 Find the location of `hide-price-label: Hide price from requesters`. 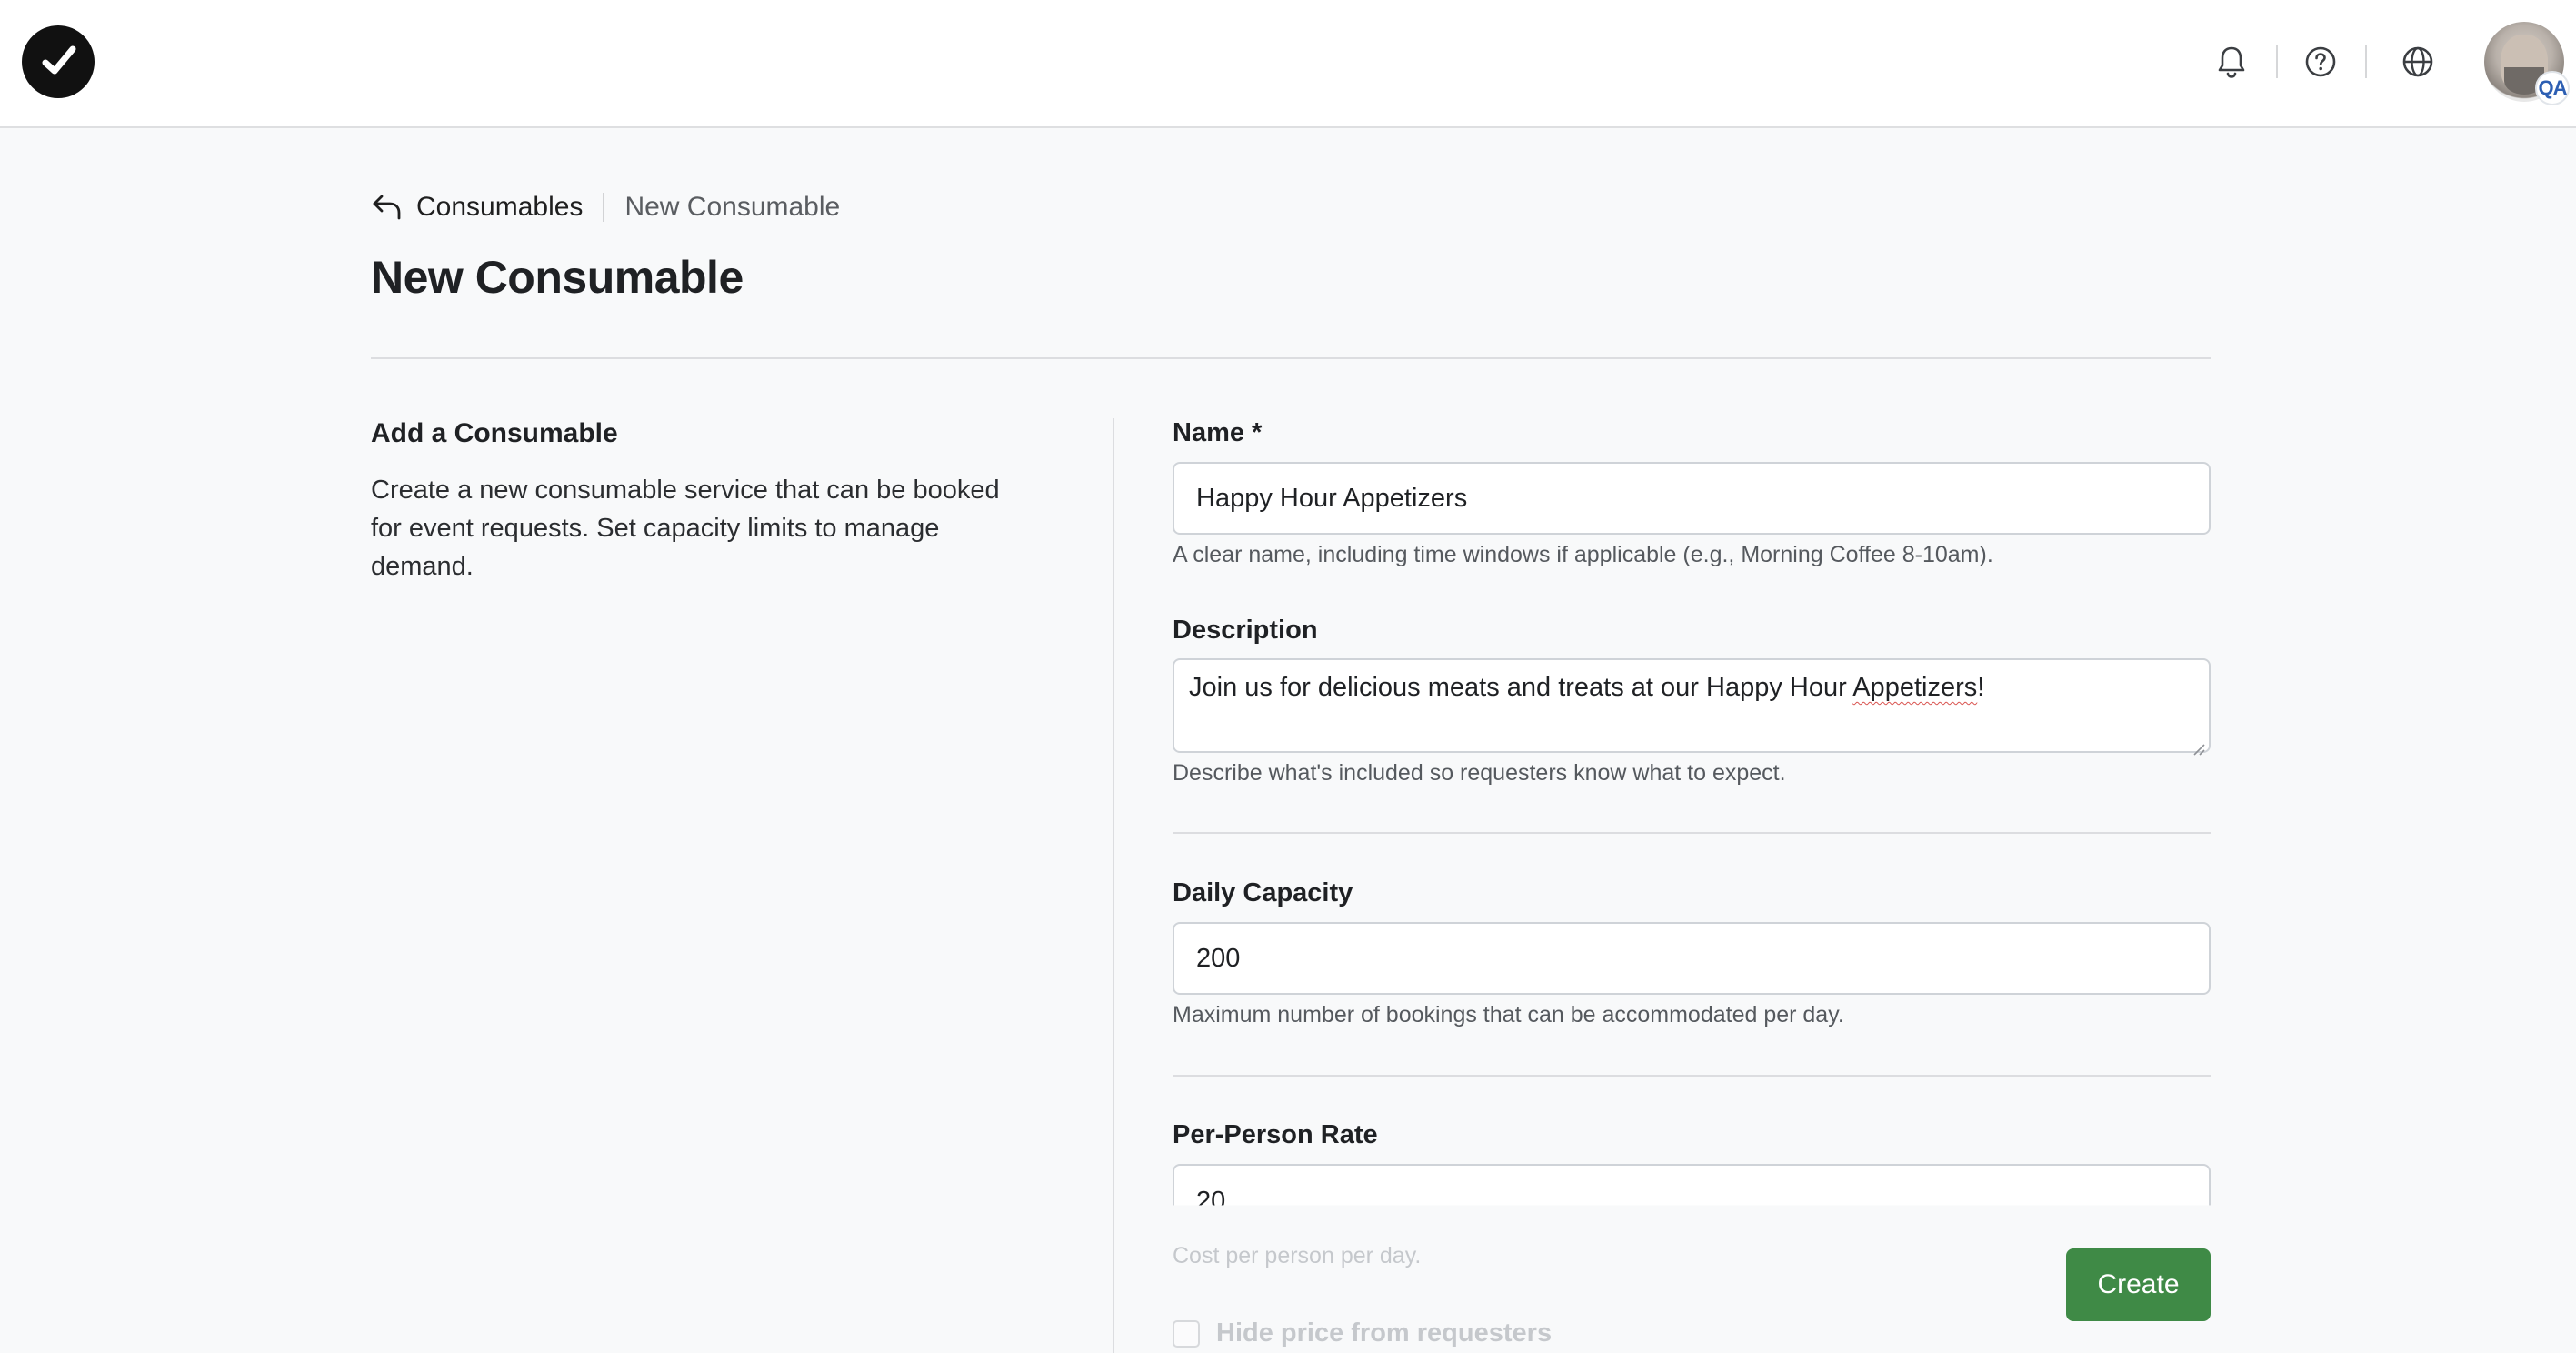

hide-price-label: Hide price from requesters is located at coordinates (1384, 1333).